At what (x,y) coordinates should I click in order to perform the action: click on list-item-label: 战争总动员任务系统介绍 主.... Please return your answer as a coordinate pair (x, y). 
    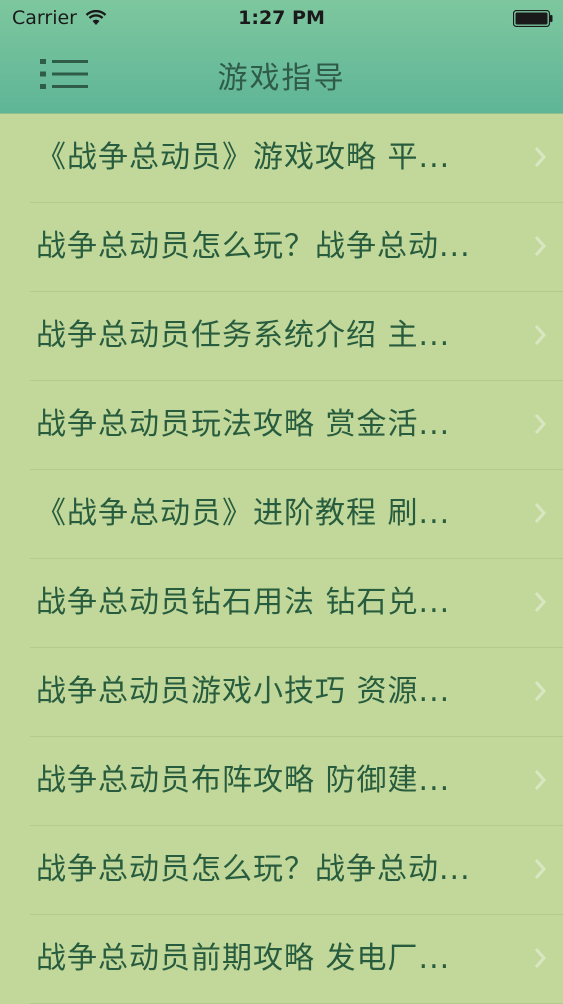
    Looking at the image, I should click on (243, 335).